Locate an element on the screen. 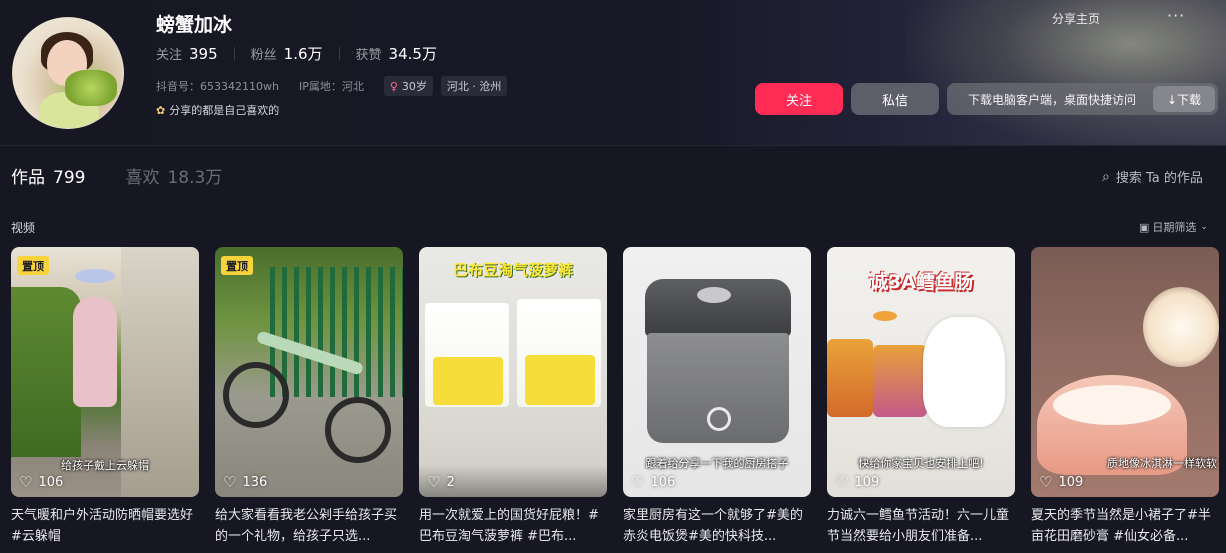 The height and width of the screenshot is (553, 1226). search-works-button: ⌕ 搜索 Ta 的作品 is located at coordinates (1152, 177).